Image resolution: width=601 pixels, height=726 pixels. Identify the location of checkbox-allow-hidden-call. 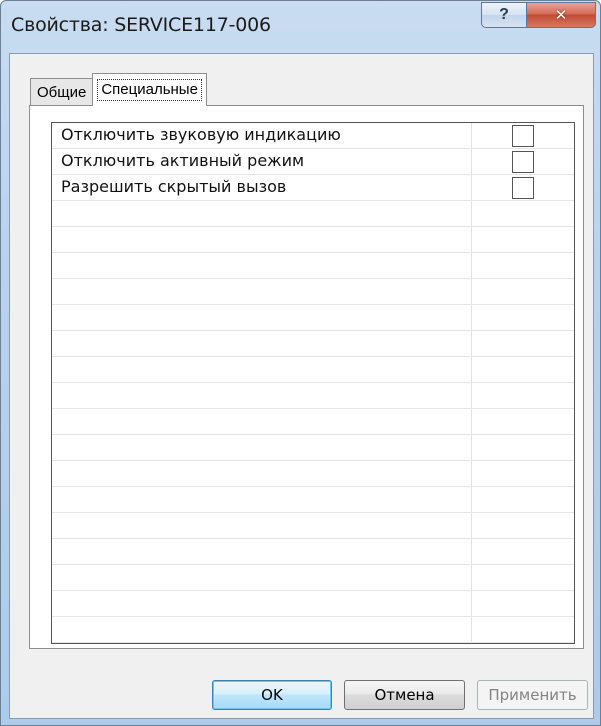
(523, 188).